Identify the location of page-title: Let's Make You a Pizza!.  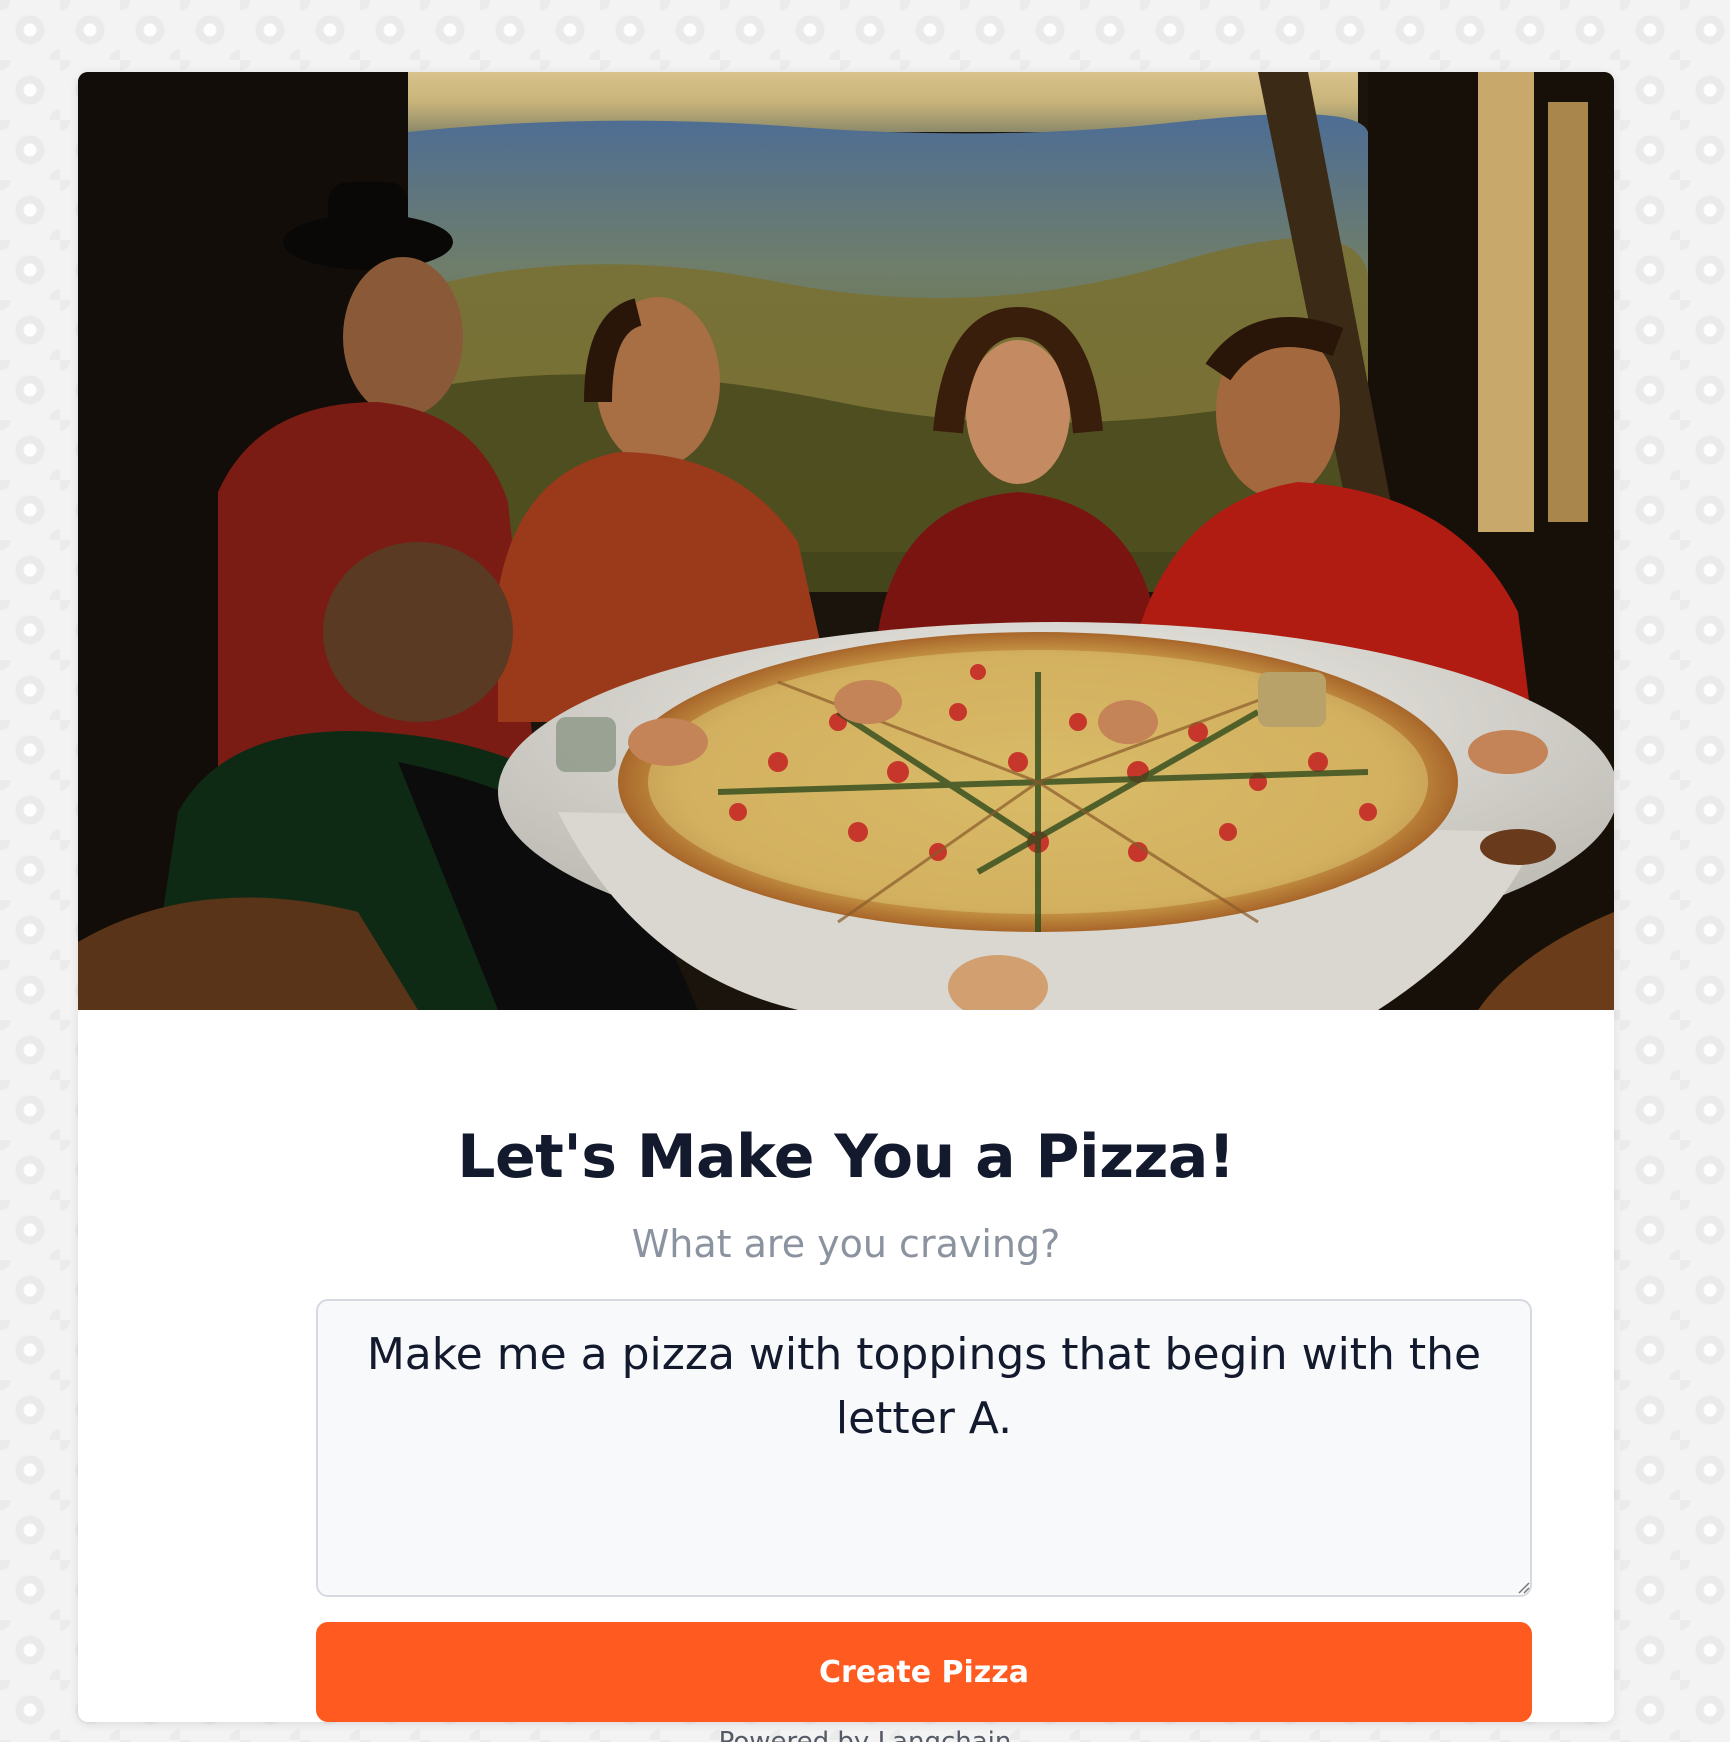
(846, 1157).